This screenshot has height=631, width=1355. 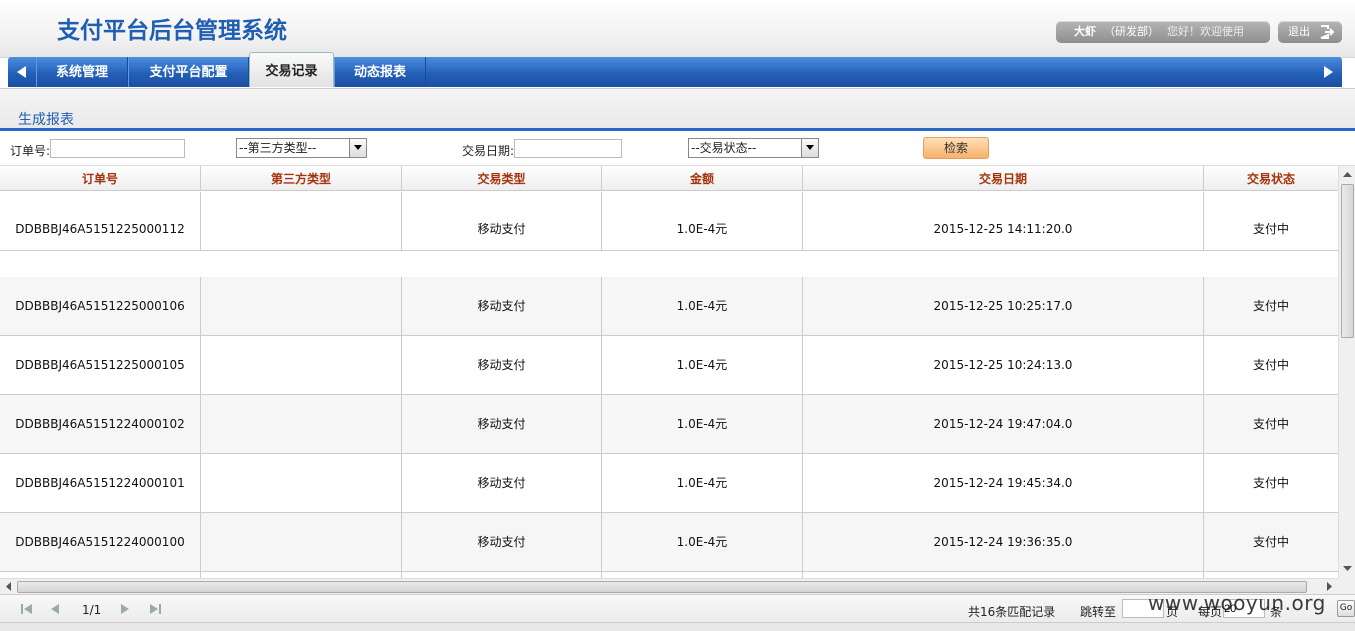 I want to click on table-header: 订单号 第三方类型 交易类型 金额 交易日期 交易状态, so click(x=669, y=178).